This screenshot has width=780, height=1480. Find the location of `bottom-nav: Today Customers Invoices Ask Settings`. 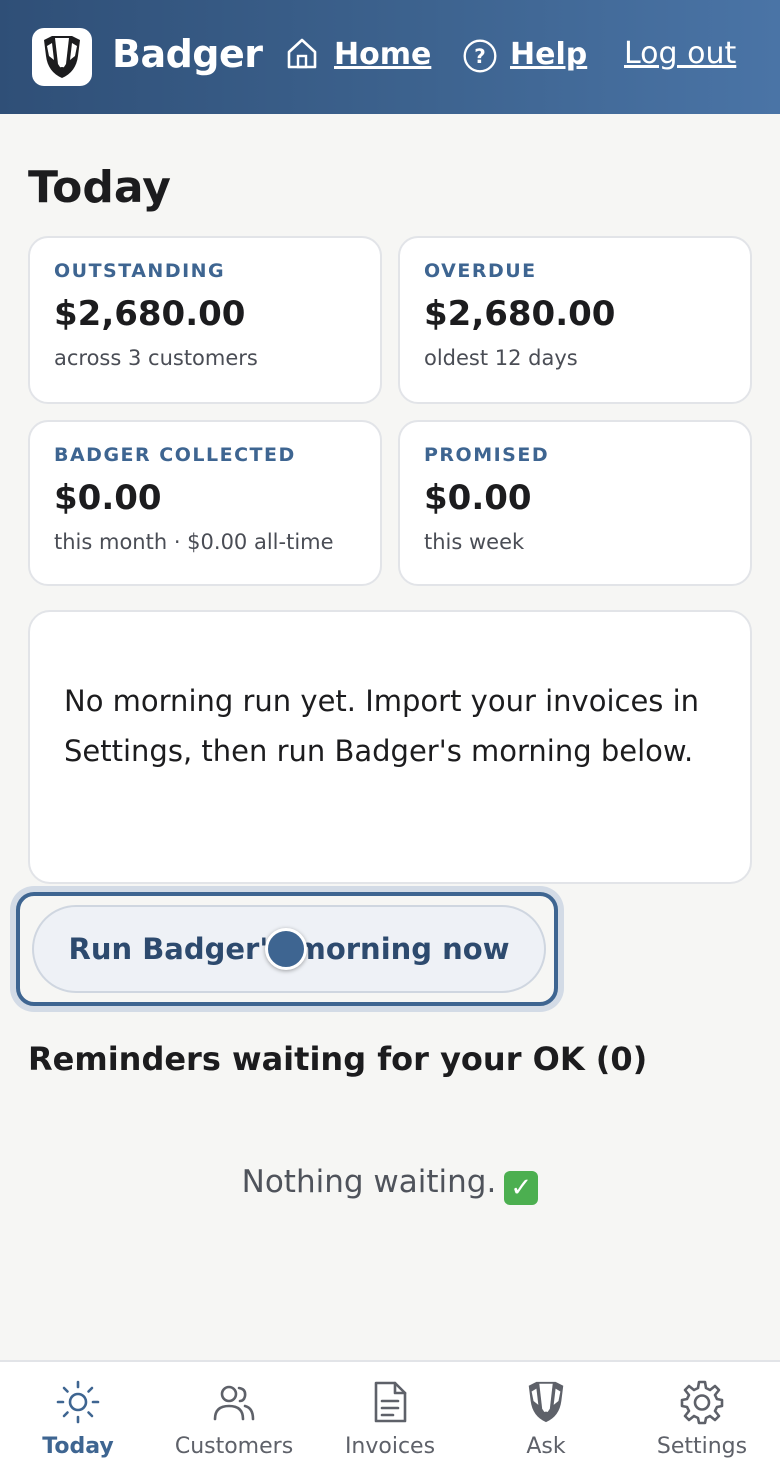

bottom-nav: Today Customers Invoices Ask Settings is located at coordinates (390, 1420).